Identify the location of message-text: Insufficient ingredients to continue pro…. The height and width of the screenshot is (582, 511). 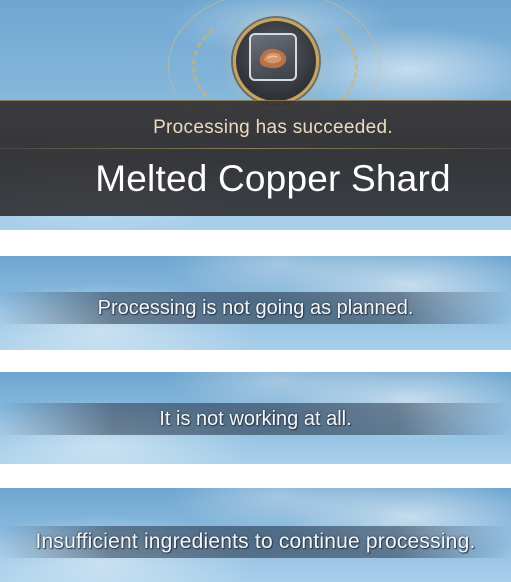
(255, 541).